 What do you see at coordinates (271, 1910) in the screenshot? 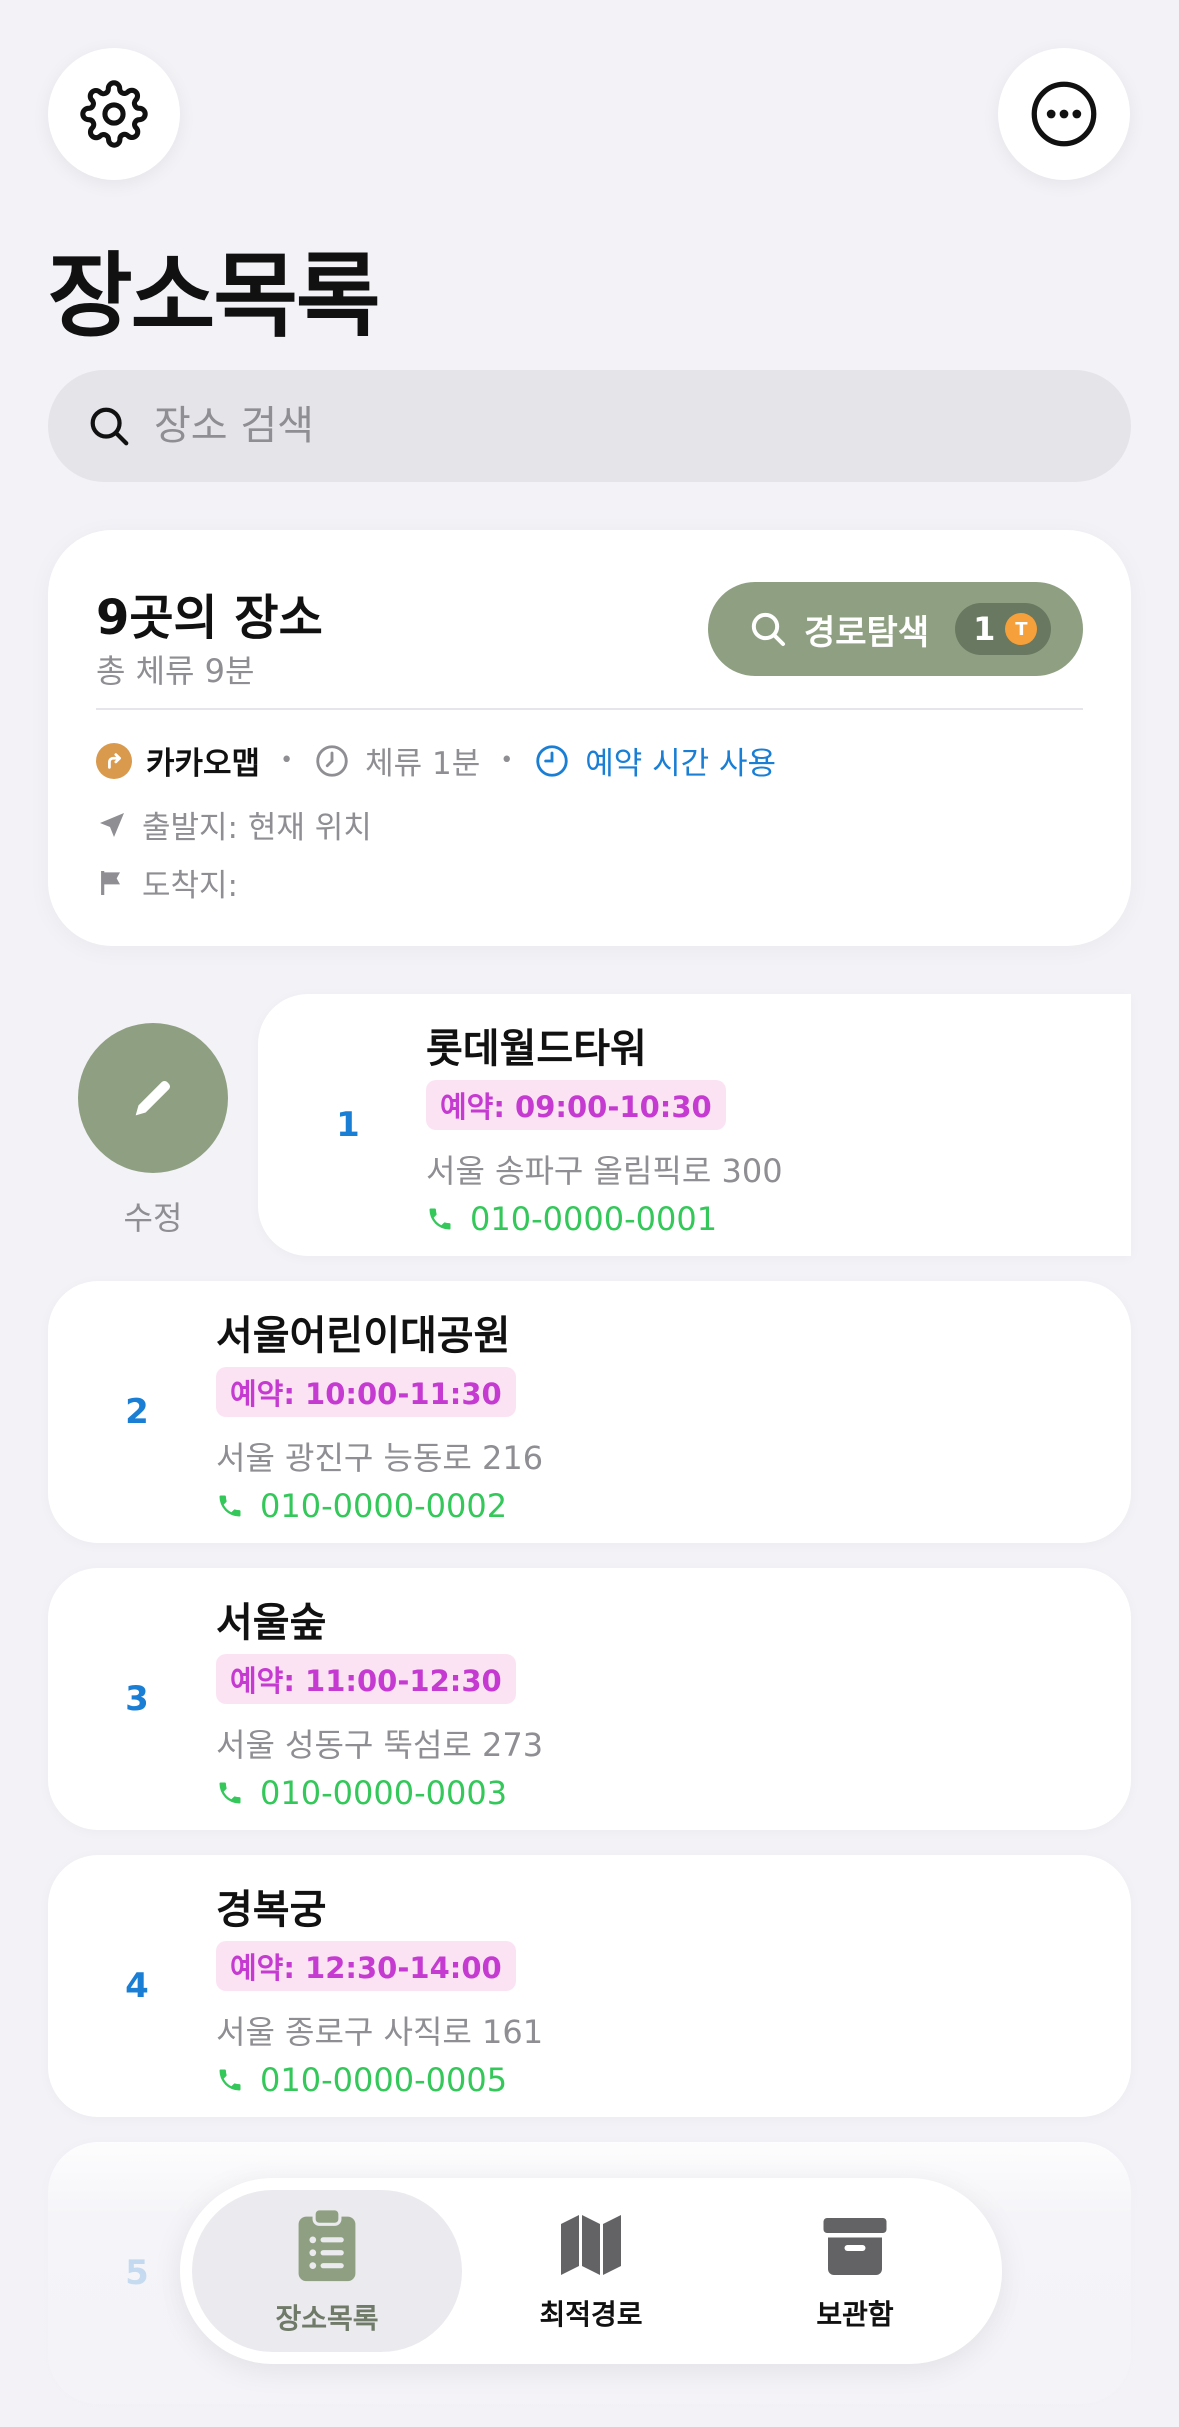
I see `place-name: 경복궁` at bounding box center [271, 1910].